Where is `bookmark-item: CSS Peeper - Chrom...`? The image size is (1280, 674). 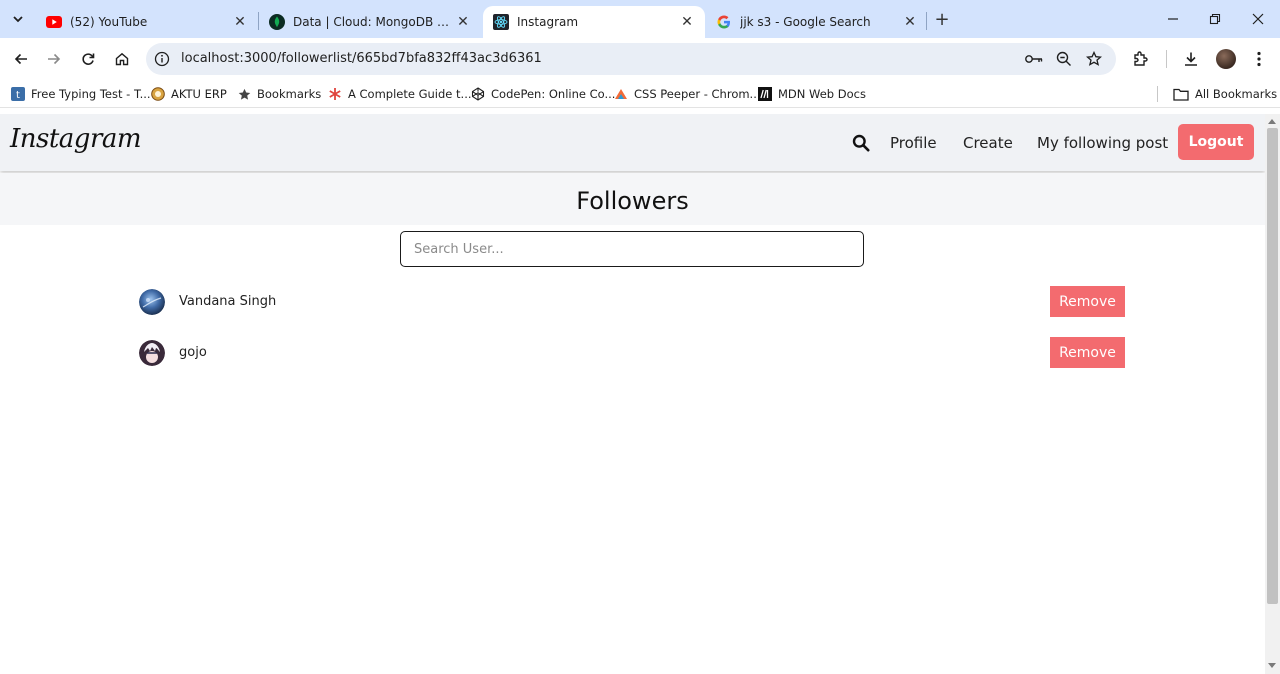 bookmark-item: CSS Peeper - Chrom... is located at coordinates (687, 94).